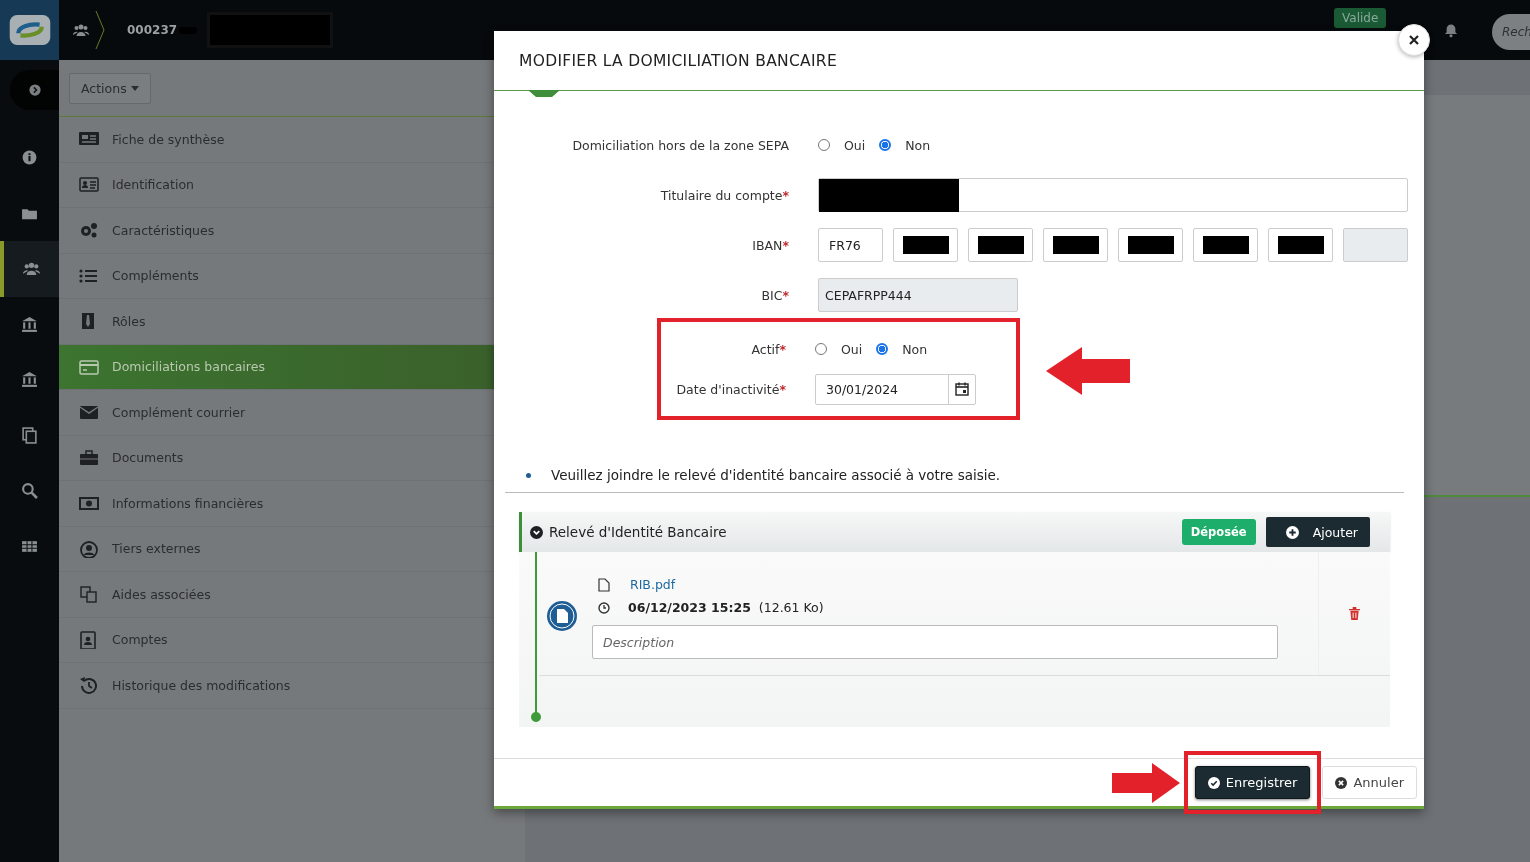 The image size is (1530, 862). What do you see at coordinates (89, 639) in the screenshot?
I see `contact-book-icon` at bounding box center [89, 639].